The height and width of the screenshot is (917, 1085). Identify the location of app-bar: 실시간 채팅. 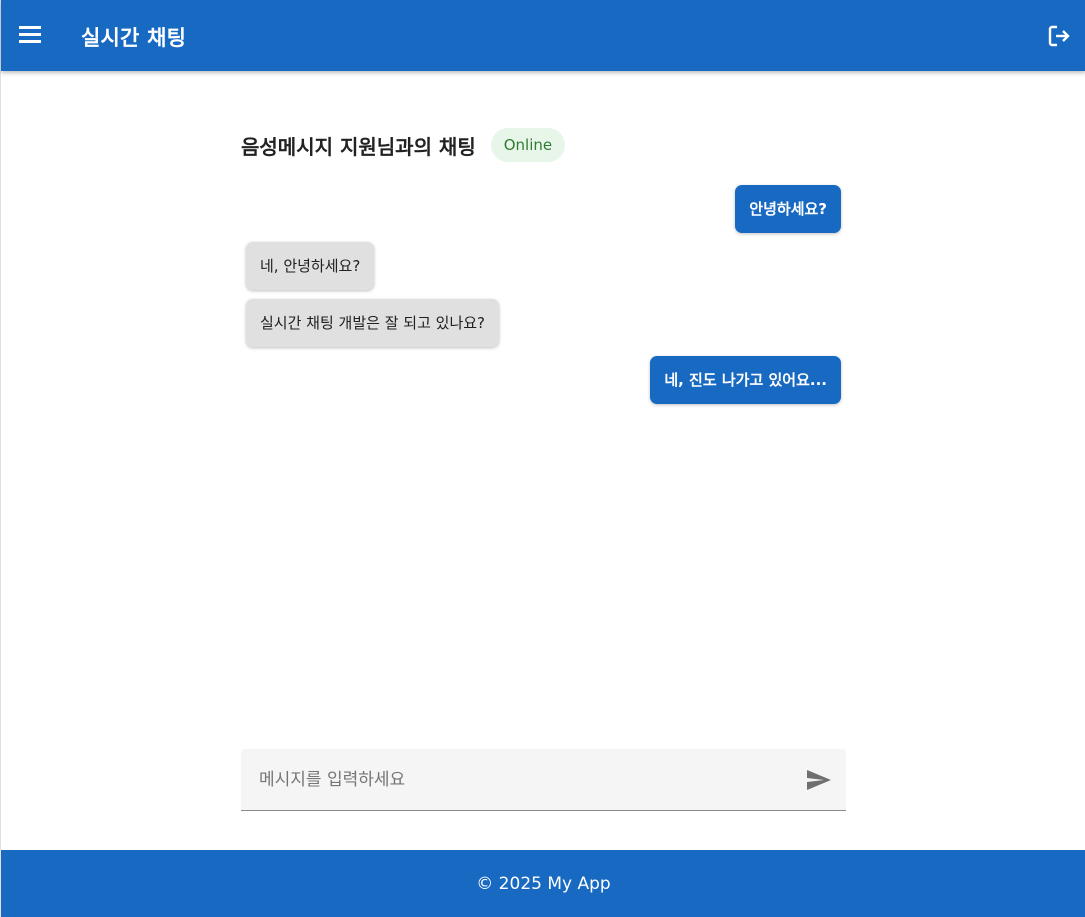
(543, 35).